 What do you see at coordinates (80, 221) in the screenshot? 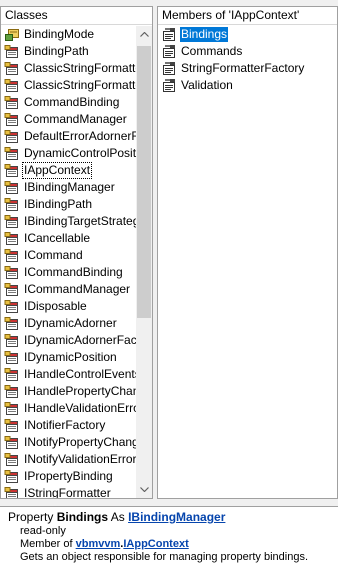
I see `class-item-label: IBindingTargetStrategy` at bounding box center [80, 221].